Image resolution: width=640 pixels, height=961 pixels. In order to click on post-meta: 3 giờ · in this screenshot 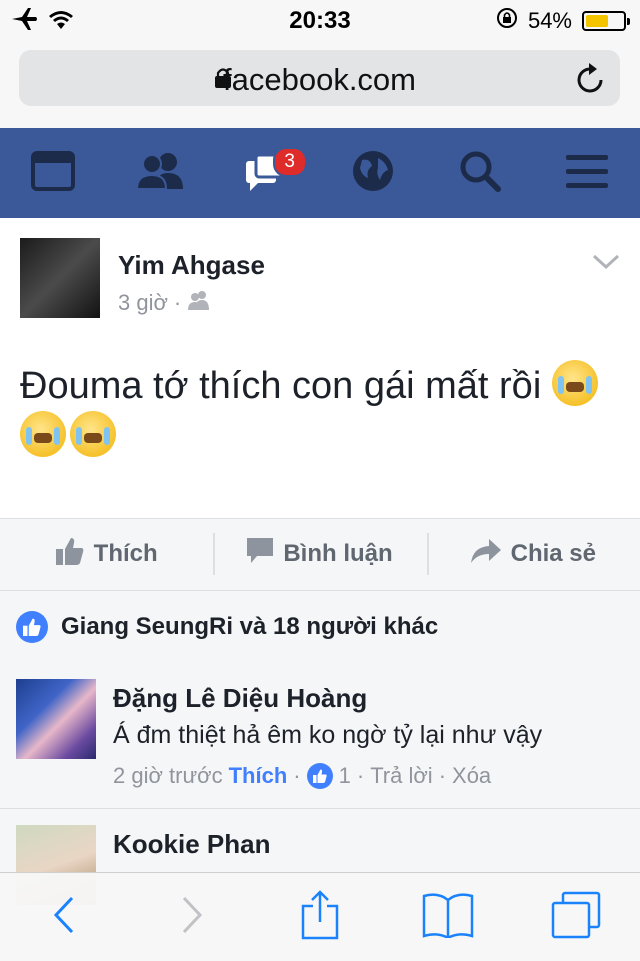, I will do `click(164, 303)`.